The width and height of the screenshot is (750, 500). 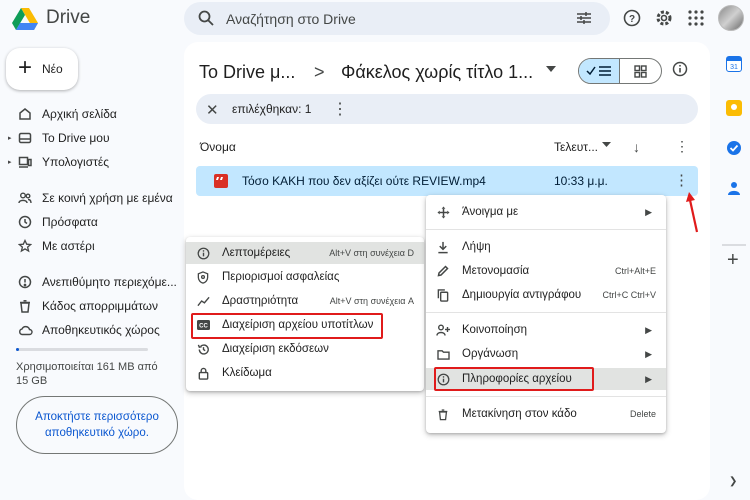 What do you see at coordinates (93, 162) in the screenshot?
I see `sidebar-item-computers: ▸ Υπολογιστές` at bounding box center [93, 162].